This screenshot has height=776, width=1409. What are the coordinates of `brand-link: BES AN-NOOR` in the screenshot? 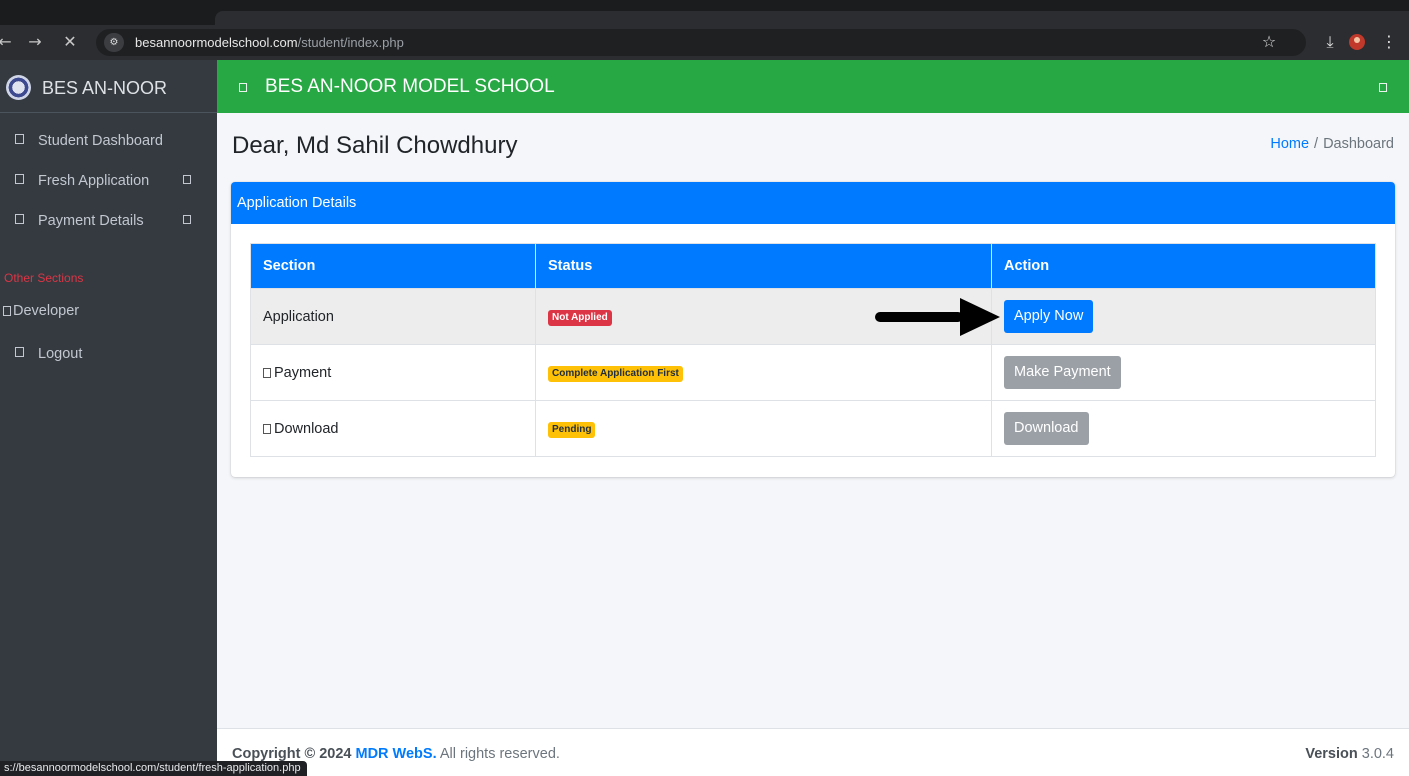 It's located at (108, 86).